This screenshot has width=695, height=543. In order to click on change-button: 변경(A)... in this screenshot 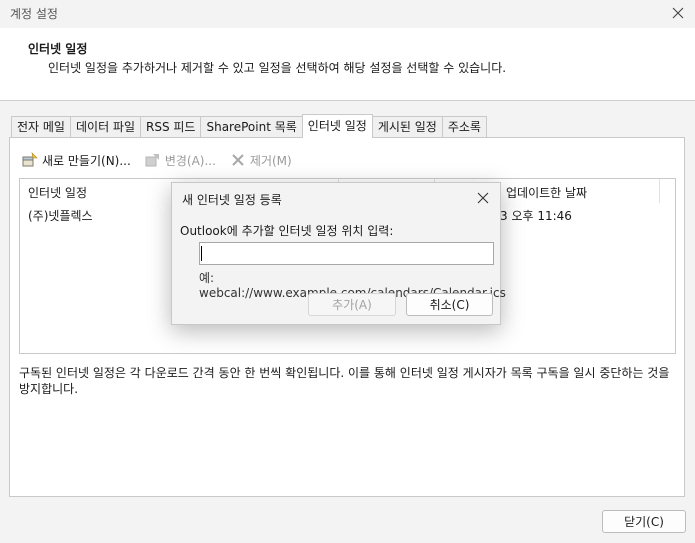, I will do `click(180, 160)`.